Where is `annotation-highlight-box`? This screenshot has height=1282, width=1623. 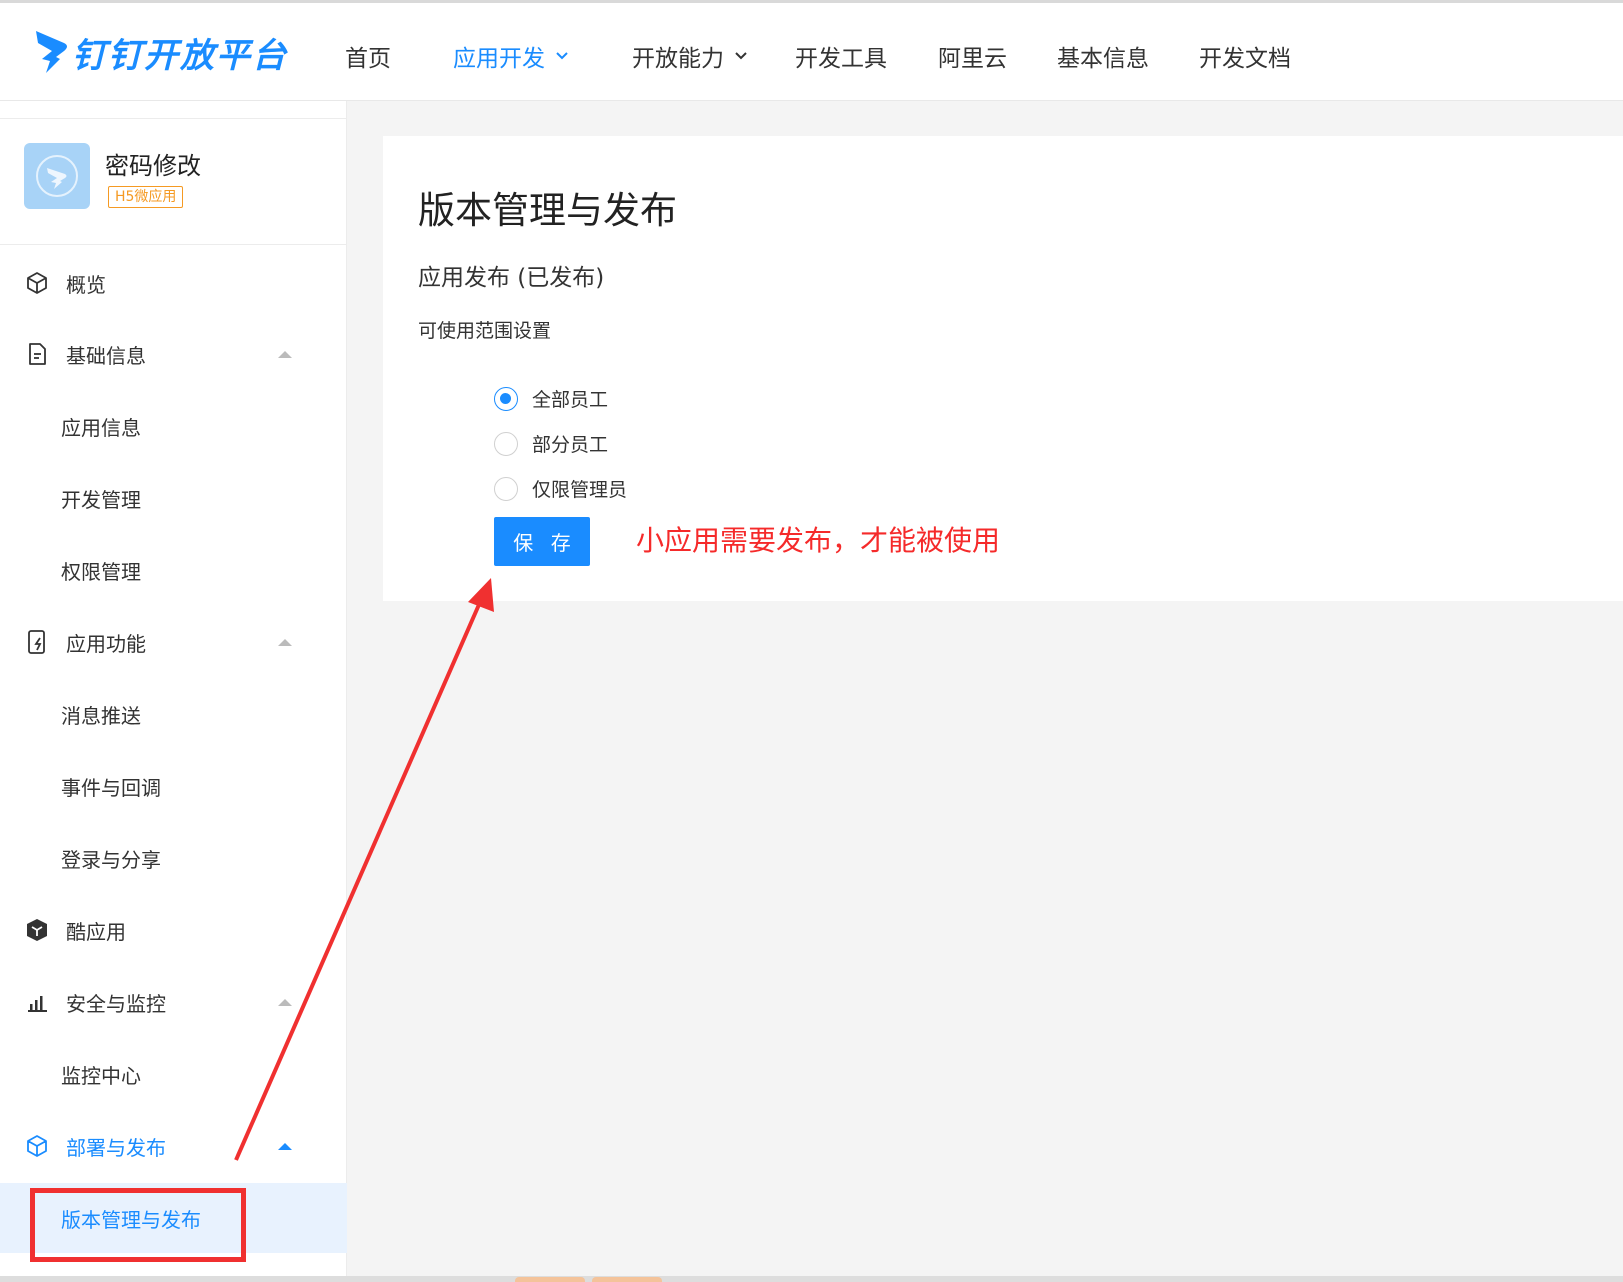 annotation-highlight-box is located at coordinates (138, 1225).